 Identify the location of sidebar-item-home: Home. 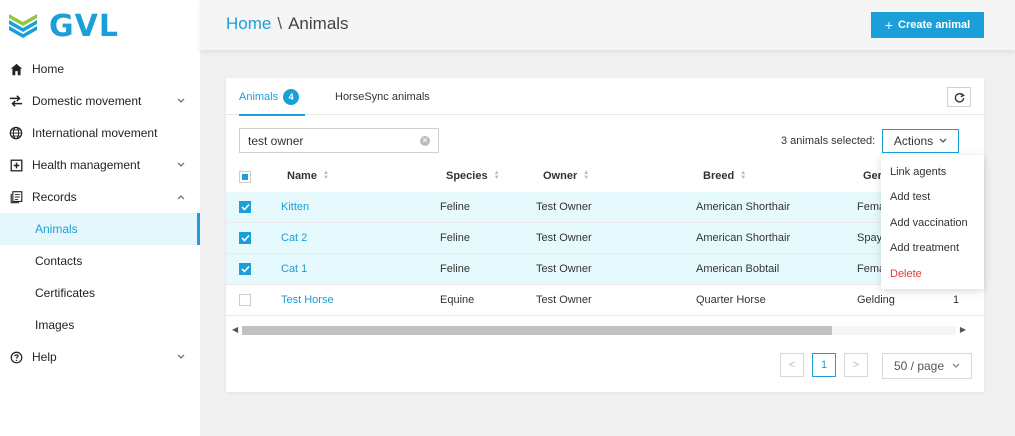
(100, 69).